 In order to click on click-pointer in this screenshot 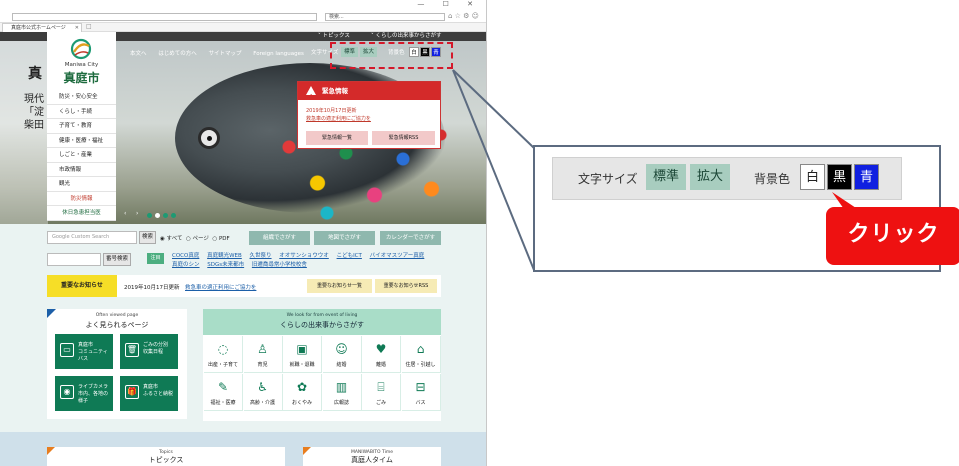, I will do `click(844, 202)`.